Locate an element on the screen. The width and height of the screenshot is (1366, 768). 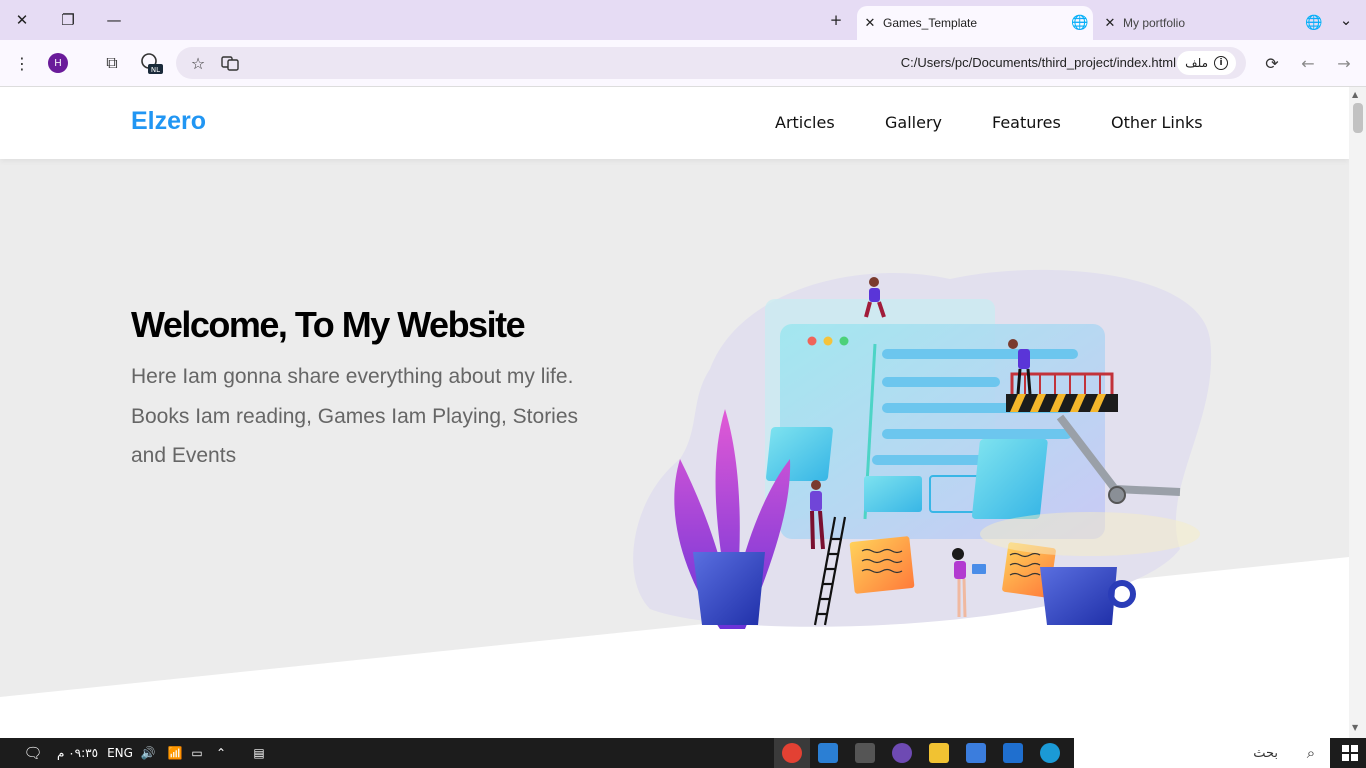
close-window-icon: ✕ is located at coordinates (22, 20).